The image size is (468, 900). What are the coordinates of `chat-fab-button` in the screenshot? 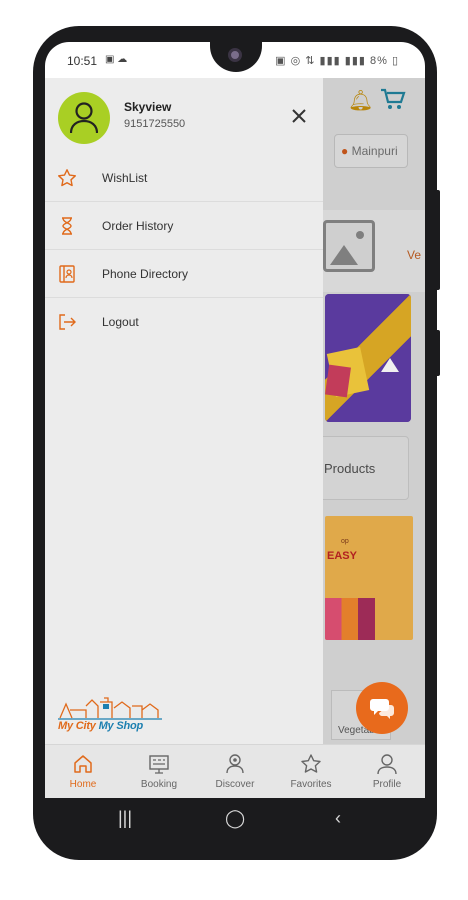 It's located at (382, 708).